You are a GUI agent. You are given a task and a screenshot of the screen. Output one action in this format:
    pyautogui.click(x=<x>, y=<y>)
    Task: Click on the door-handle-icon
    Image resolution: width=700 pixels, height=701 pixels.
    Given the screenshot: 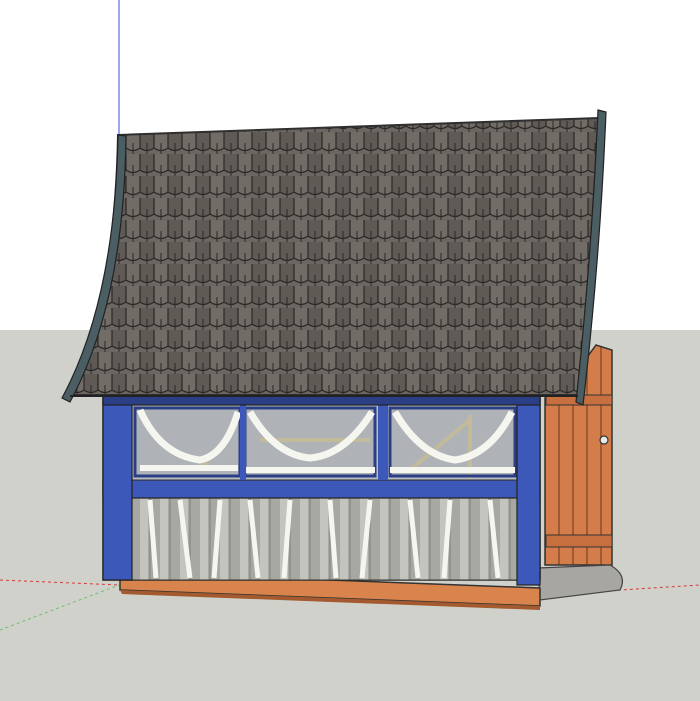 What is the action you would take?
    pyautogui.click(x=604, y=440)
    